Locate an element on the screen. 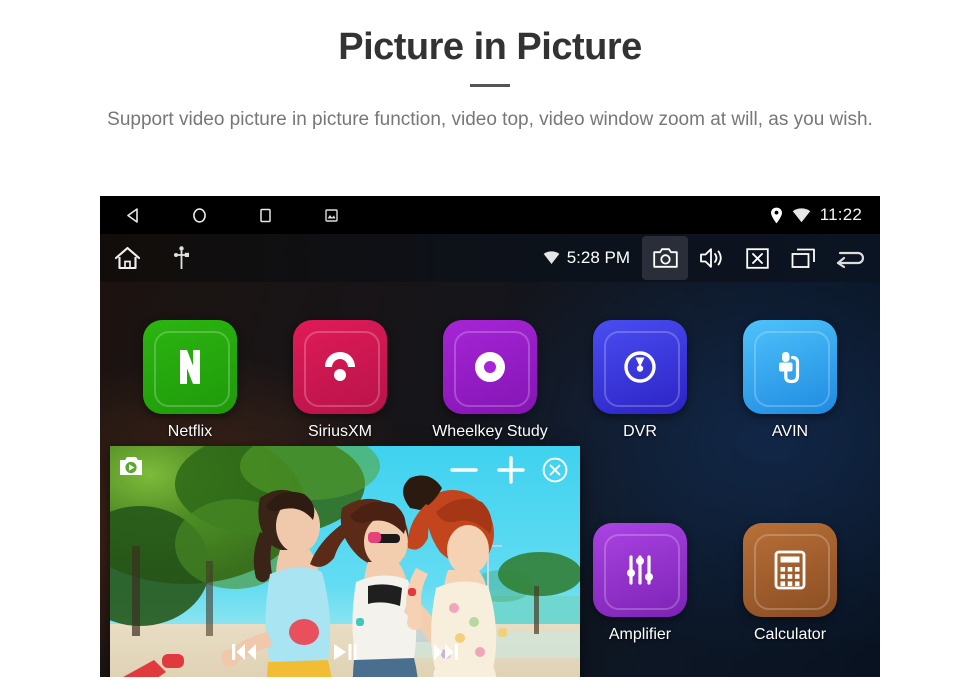  windows-icon is located at coordinates (803, 258).